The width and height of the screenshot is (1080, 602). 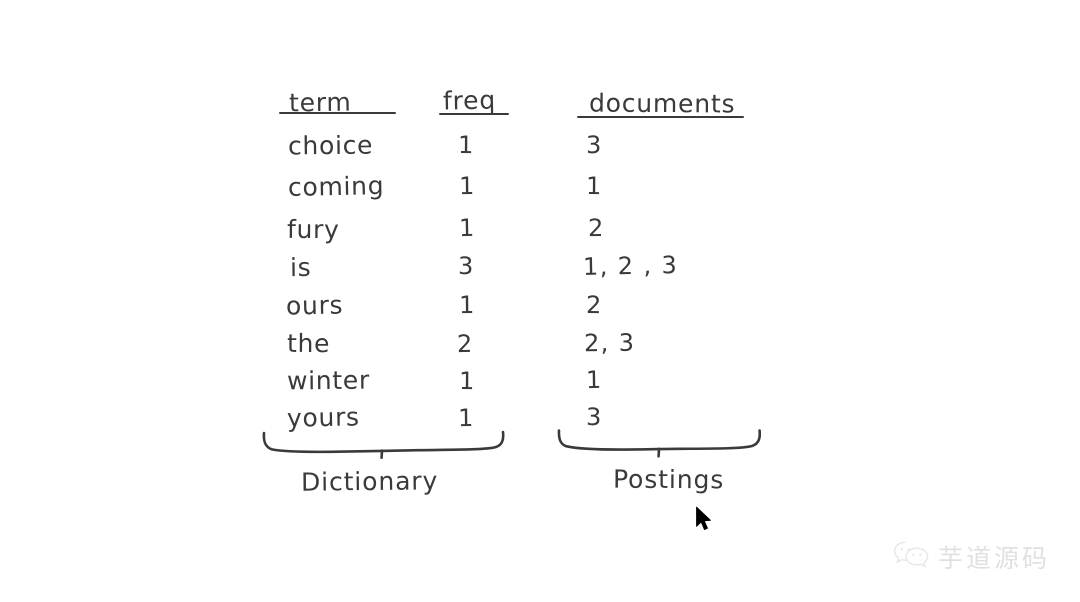 What do you see at coordinates (308, 343) in the screenshot?
I see `table-row-term: the` at bounding box center [308, 343].